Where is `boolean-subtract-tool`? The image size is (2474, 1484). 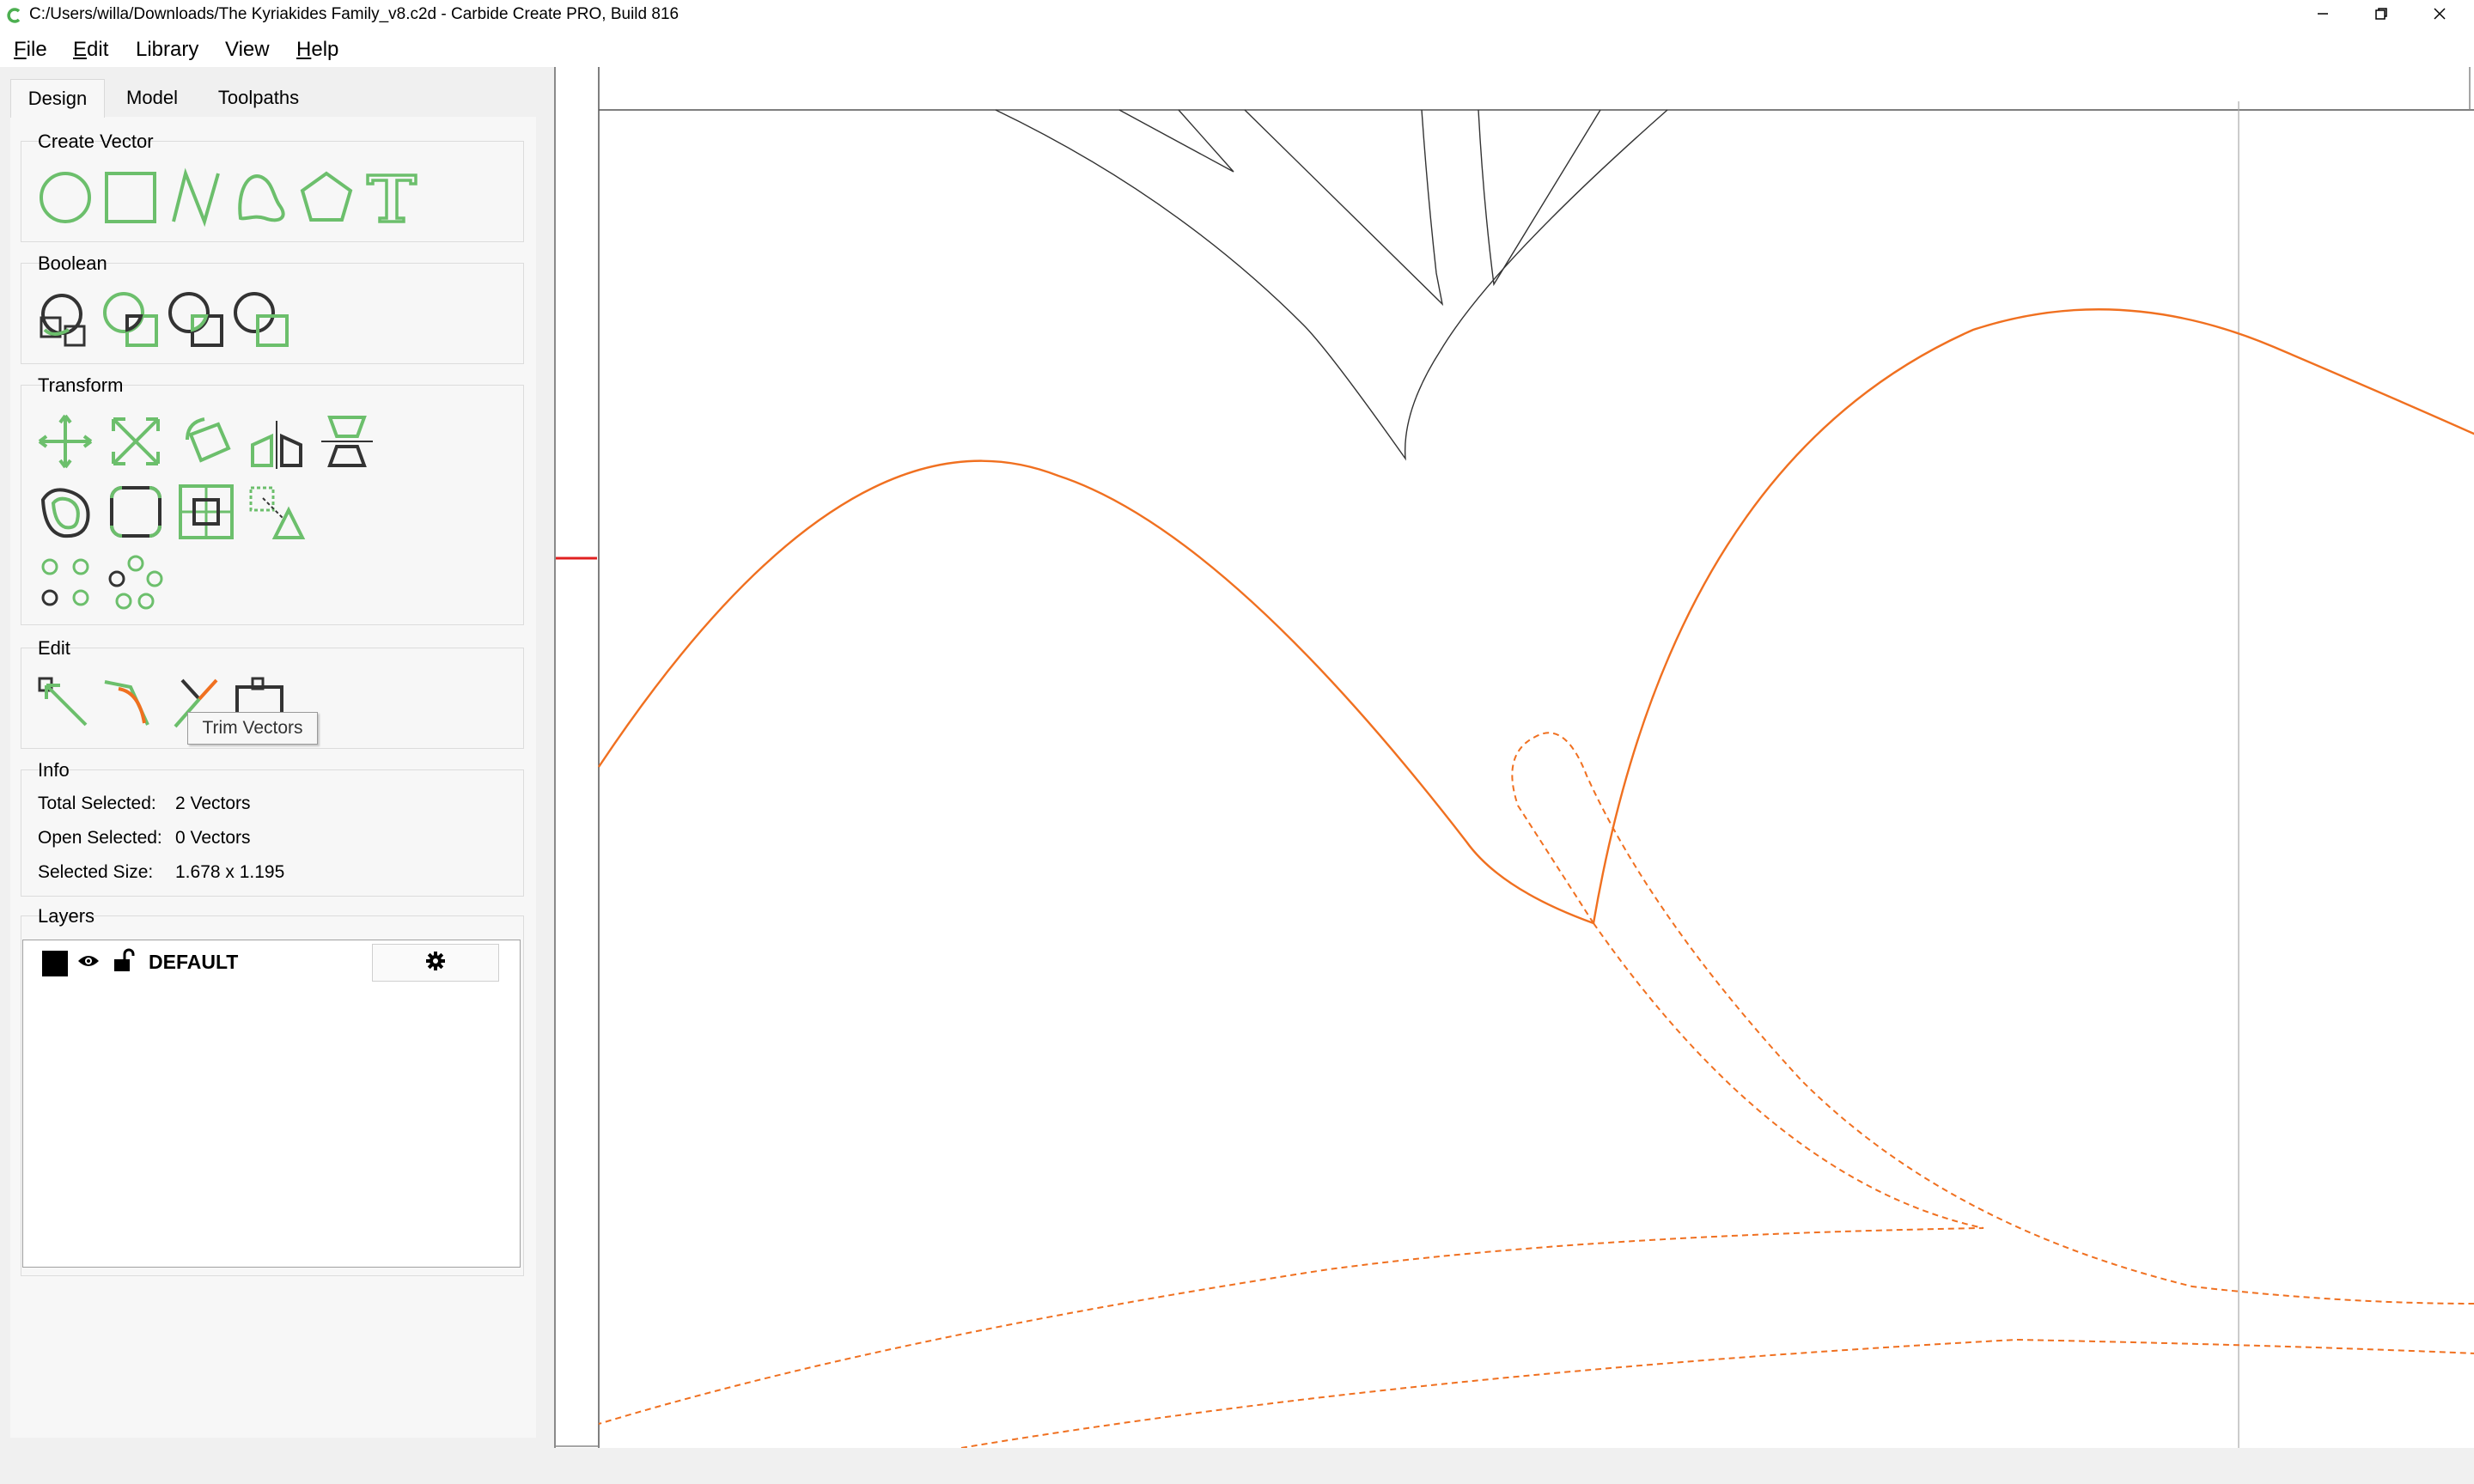 boolean-subtract-tool is located at coordinates (130, 320).